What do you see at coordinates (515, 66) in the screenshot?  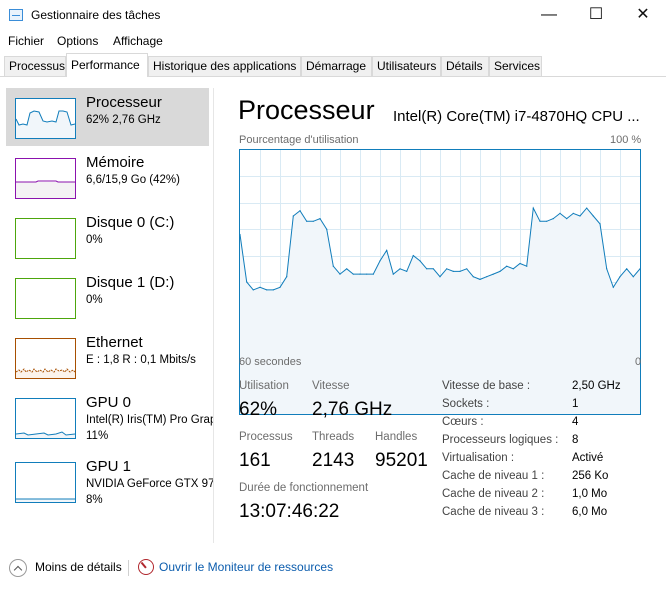 I see `tab-services: Services` at bounding box center [515, 66].